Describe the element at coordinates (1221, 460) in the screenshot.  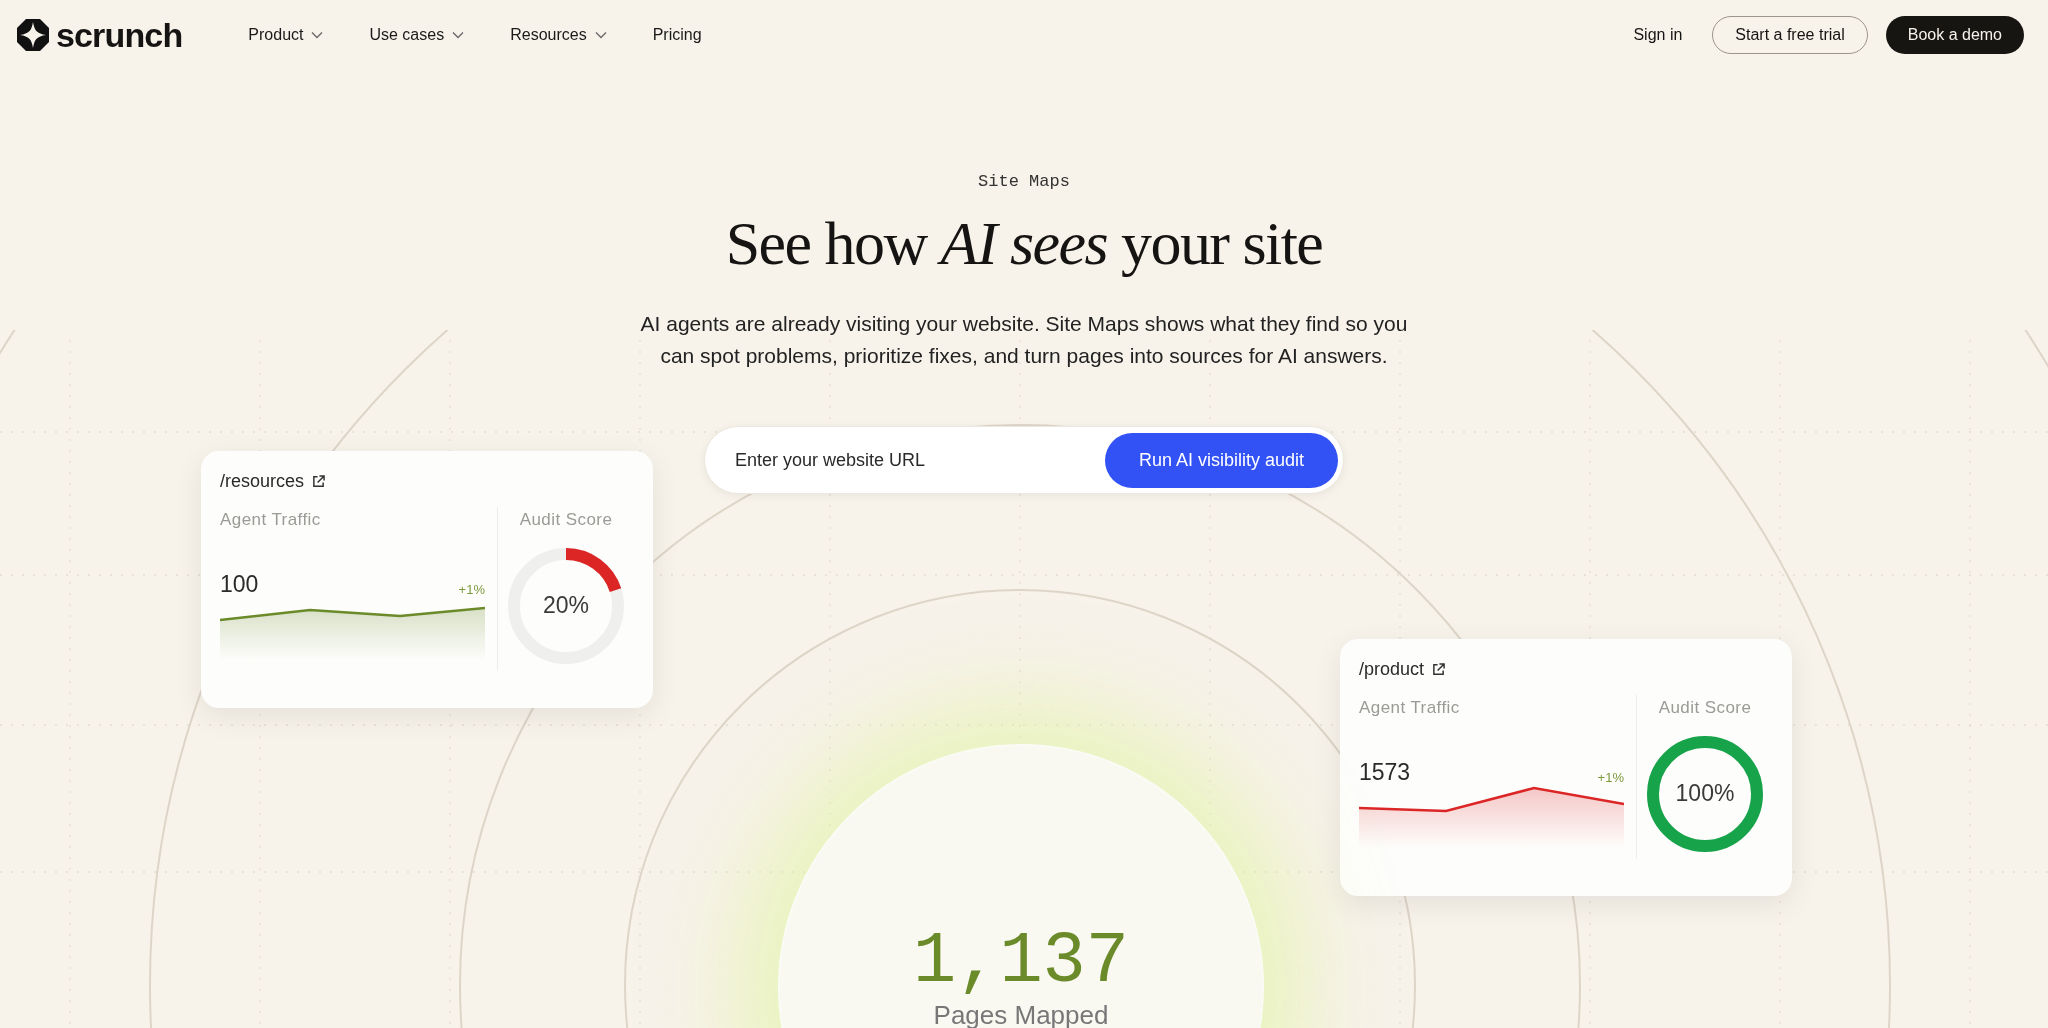
I see `audit-button: Run AI visibility audit` at that location.